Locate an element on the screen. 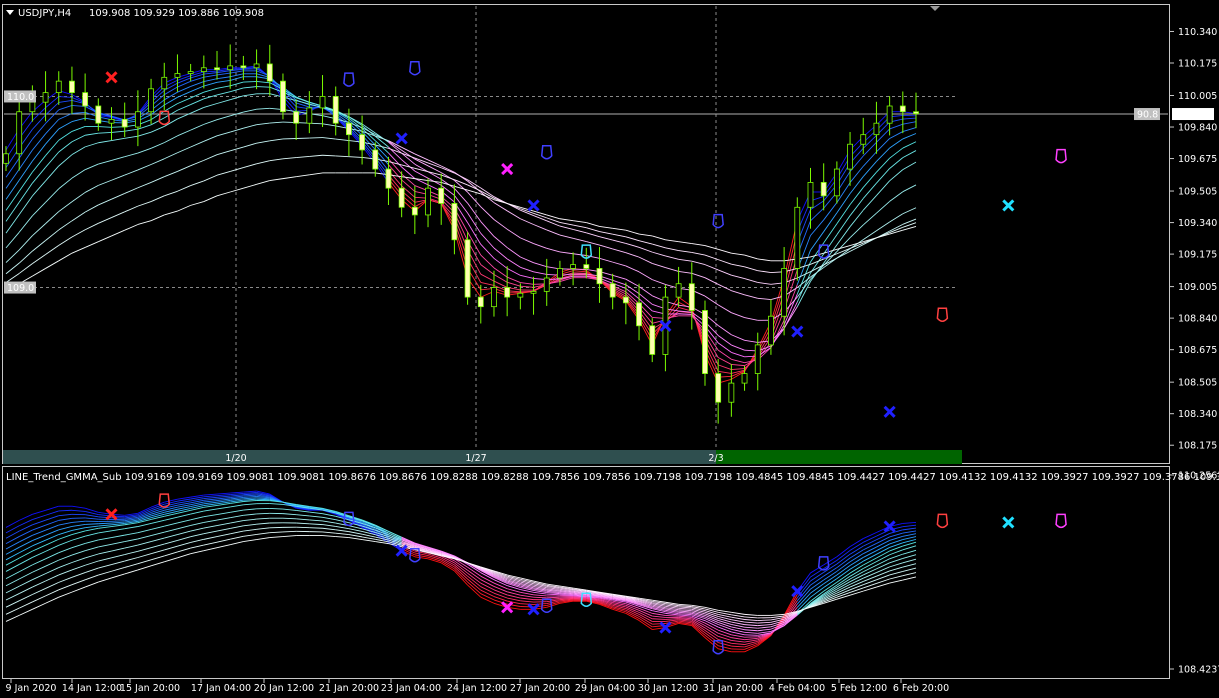 The image size is (1219, 698). time-label: 4 Feb 04:00 is located at coordinates (797, 688).